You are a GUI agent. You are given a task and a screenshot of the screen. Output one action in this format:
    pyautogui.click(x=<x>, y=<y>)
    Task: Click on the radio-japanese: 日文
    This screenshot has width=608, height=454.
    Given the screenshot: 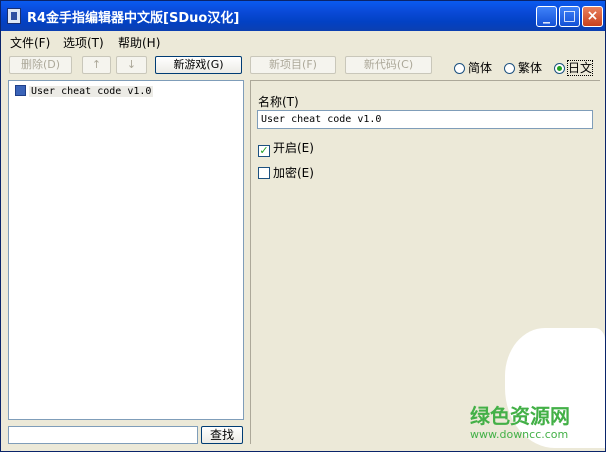 What is the action you would take?
    pyautogui.click(x=574, y=67)
    